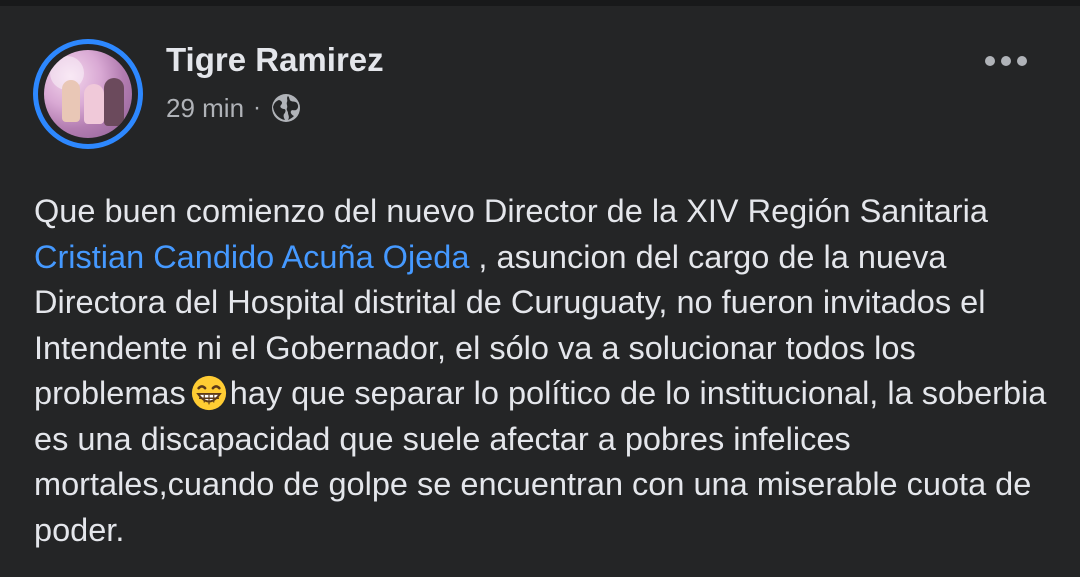 Image resolution: width=1080 pixels, height=577 pixels. What do you see at coordinates (275, 60) in the screenshot?
I see `author-name: Tigre Ramirez` at bounding box center [275, 60].